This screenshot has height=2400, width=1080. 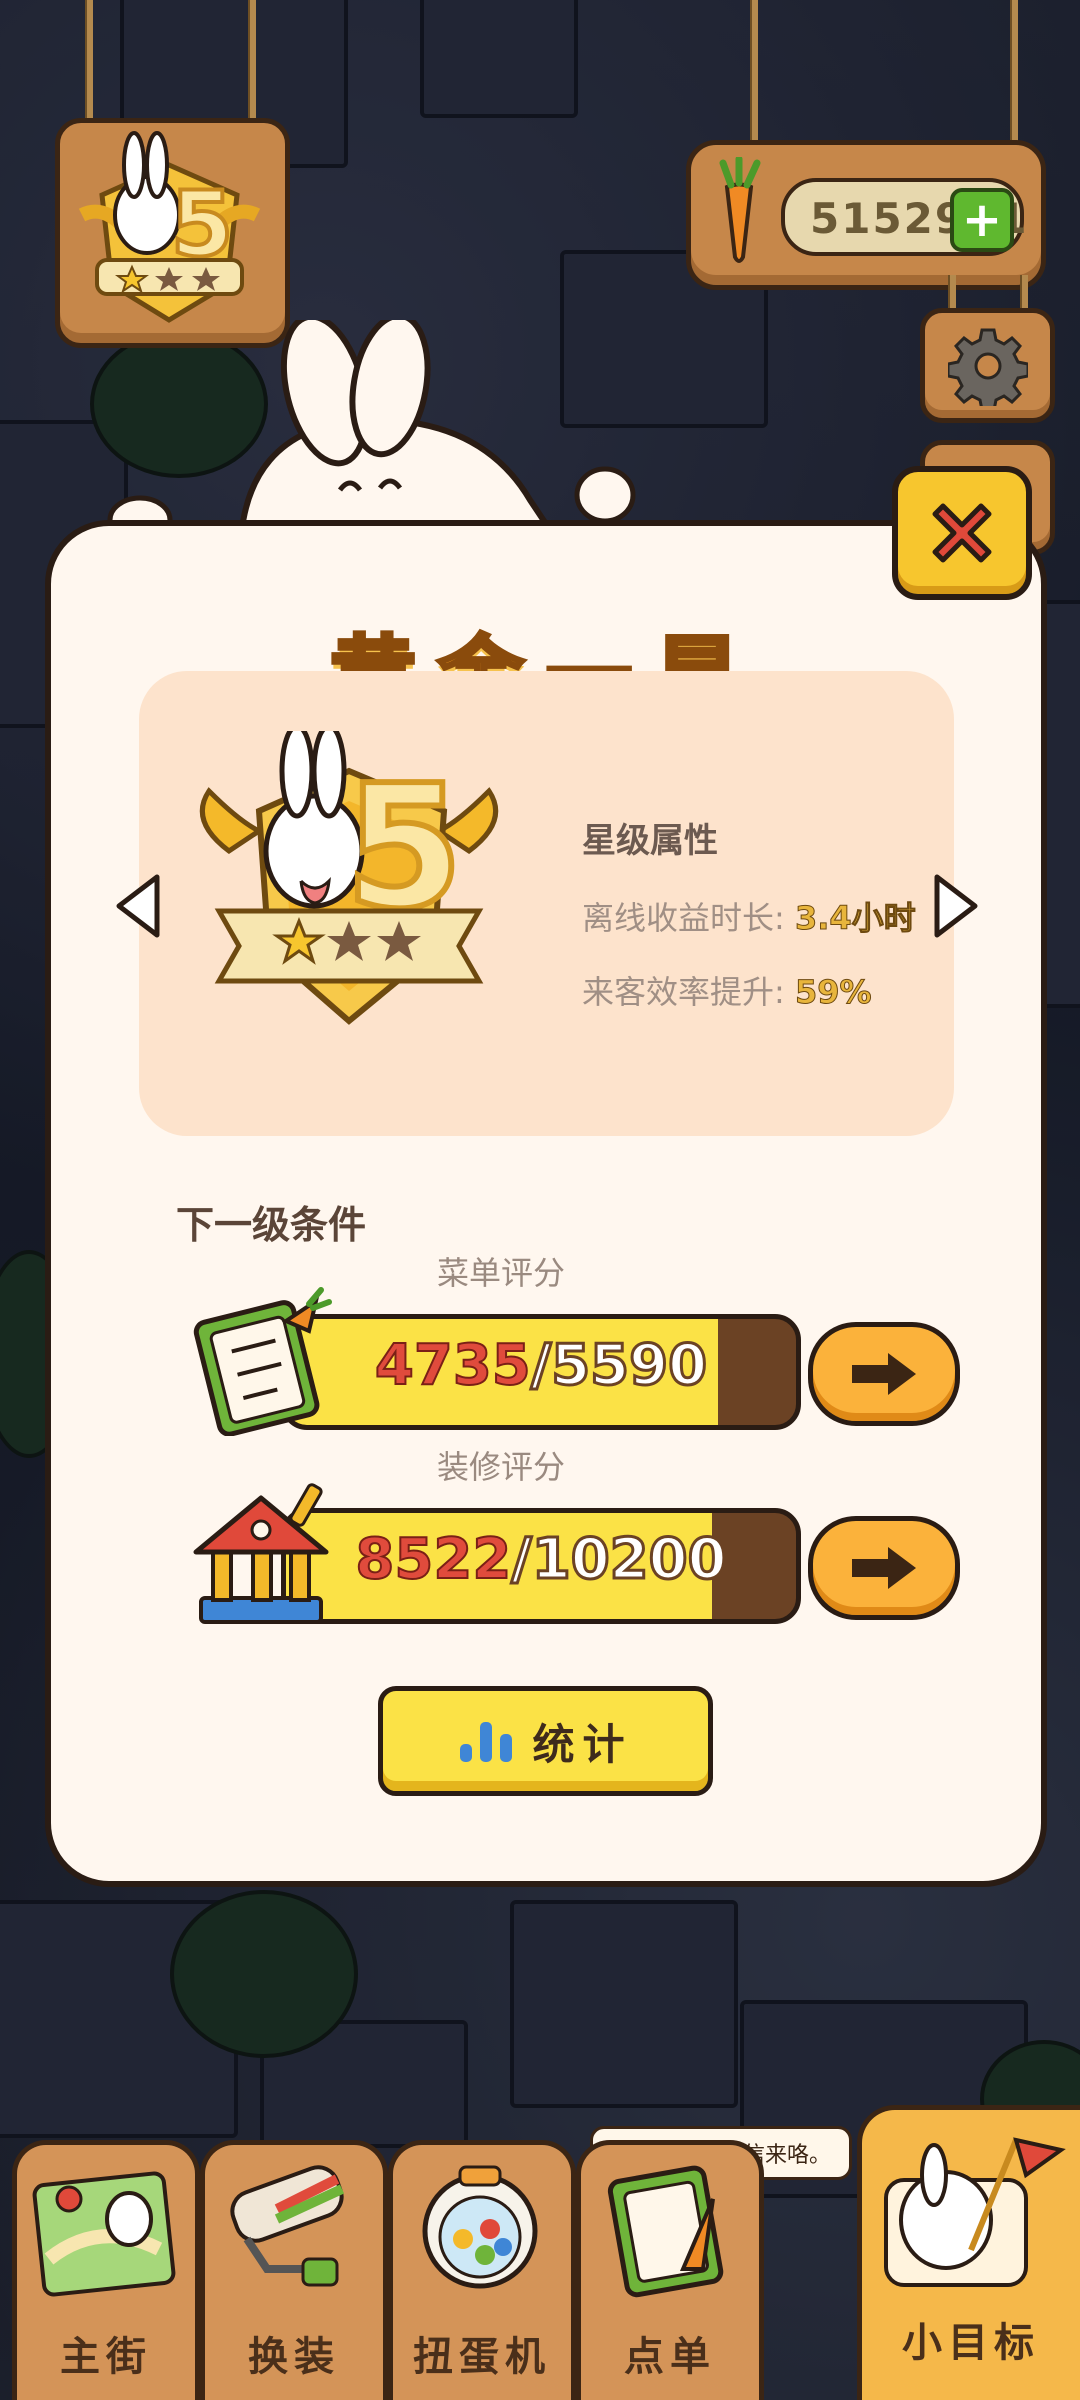 I want to click on gear-icon, so click(x=987, y=367).